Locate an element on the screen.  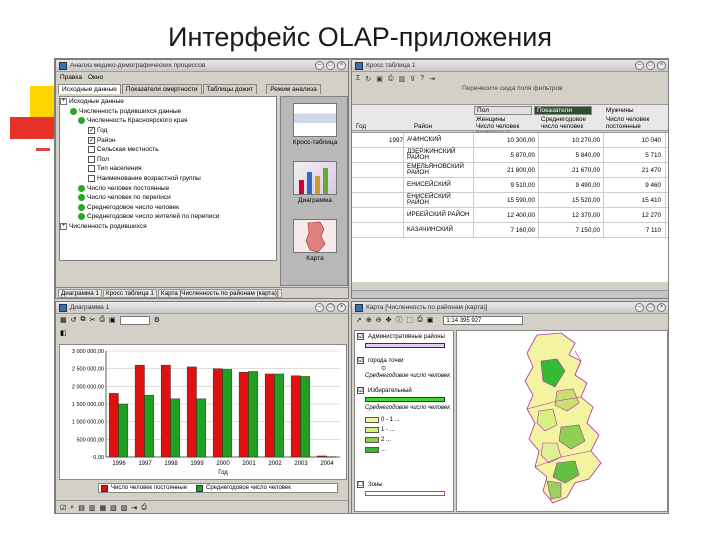
layout-icon: ▤ is located at coordinates (81, 508).